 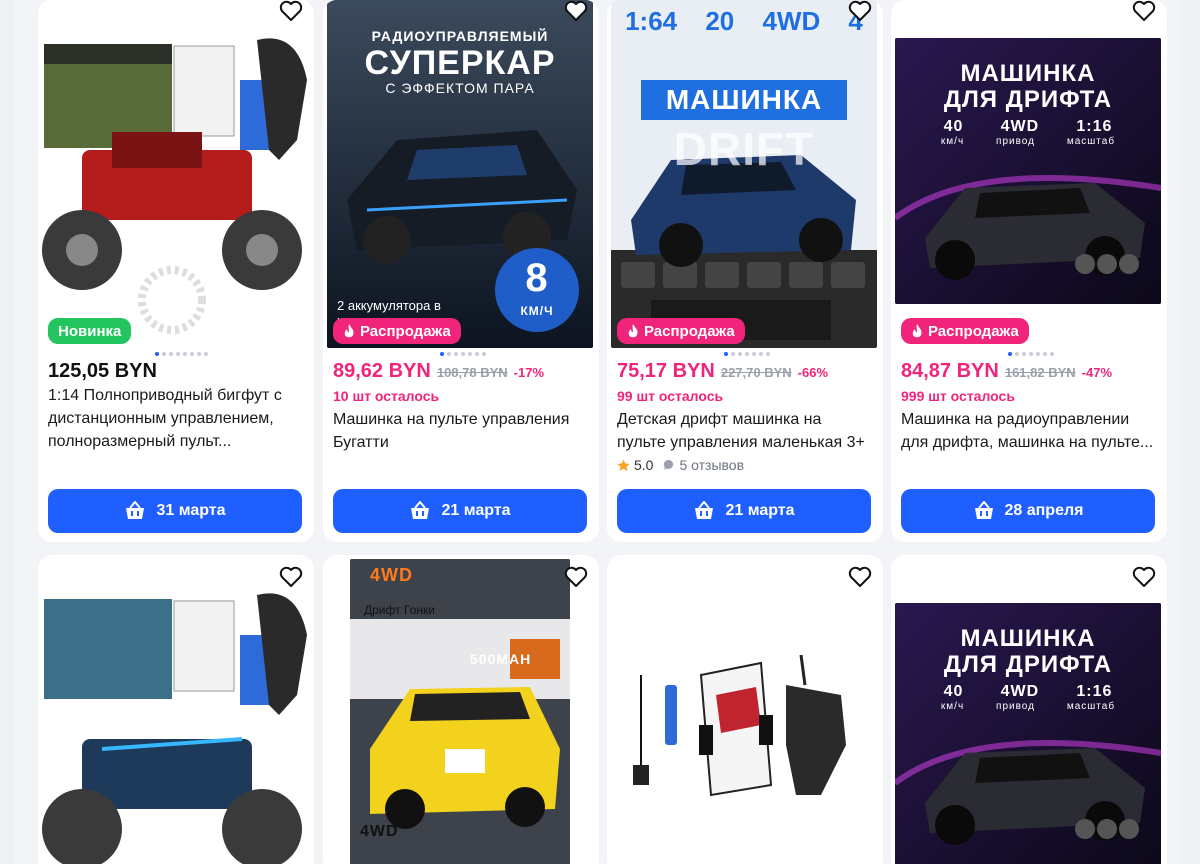 I want to click on speed-number: 8, so click(x=537, y=278).